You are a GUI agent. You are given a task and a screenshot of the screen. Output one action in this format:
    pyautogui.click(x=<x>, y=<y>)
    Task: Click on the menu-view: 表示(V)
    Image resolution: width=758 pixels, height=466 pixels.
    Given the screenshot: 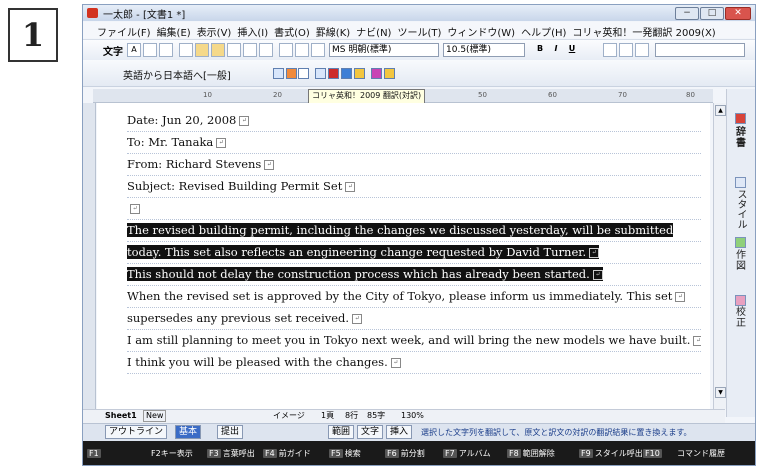 What is the action you would take?
    pyautogui.click(x=214, y=30)
    